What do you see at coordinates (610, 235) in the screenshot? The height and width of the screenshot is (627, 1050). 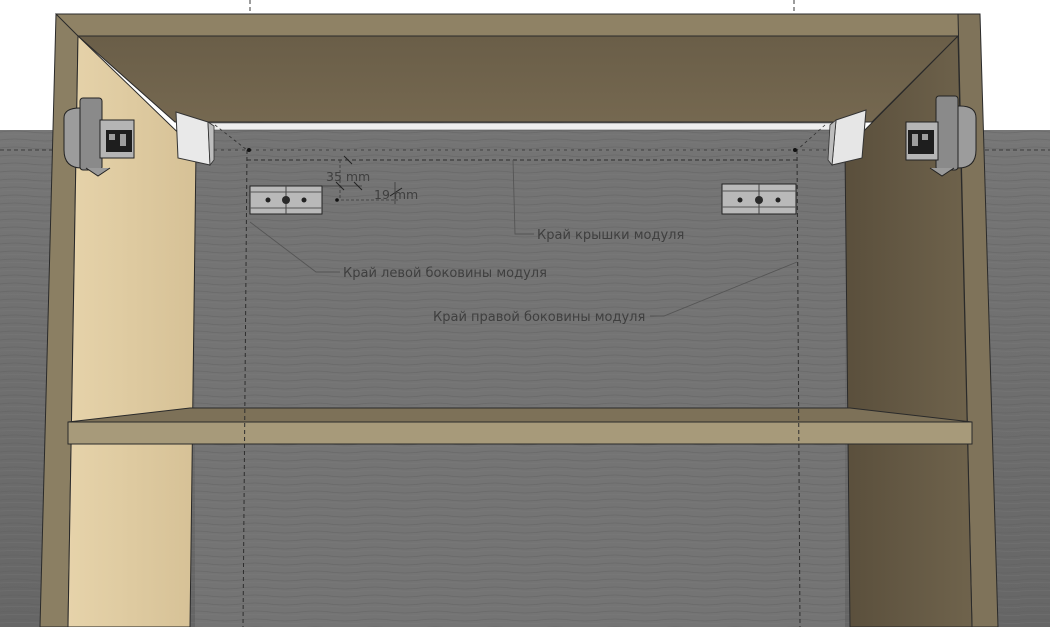 I see `label-top-edge: Край крышки модуля` at bounding box center [610, 235].